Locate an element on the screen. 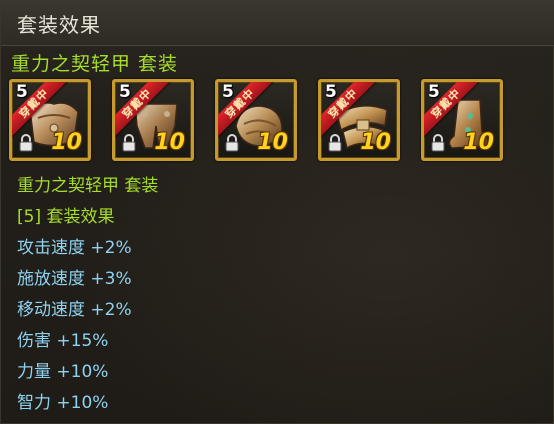 This screenshot has height=424, width=554. item-slot-boots: 穿戴中 5 10 is located at coordinates (462, 120).